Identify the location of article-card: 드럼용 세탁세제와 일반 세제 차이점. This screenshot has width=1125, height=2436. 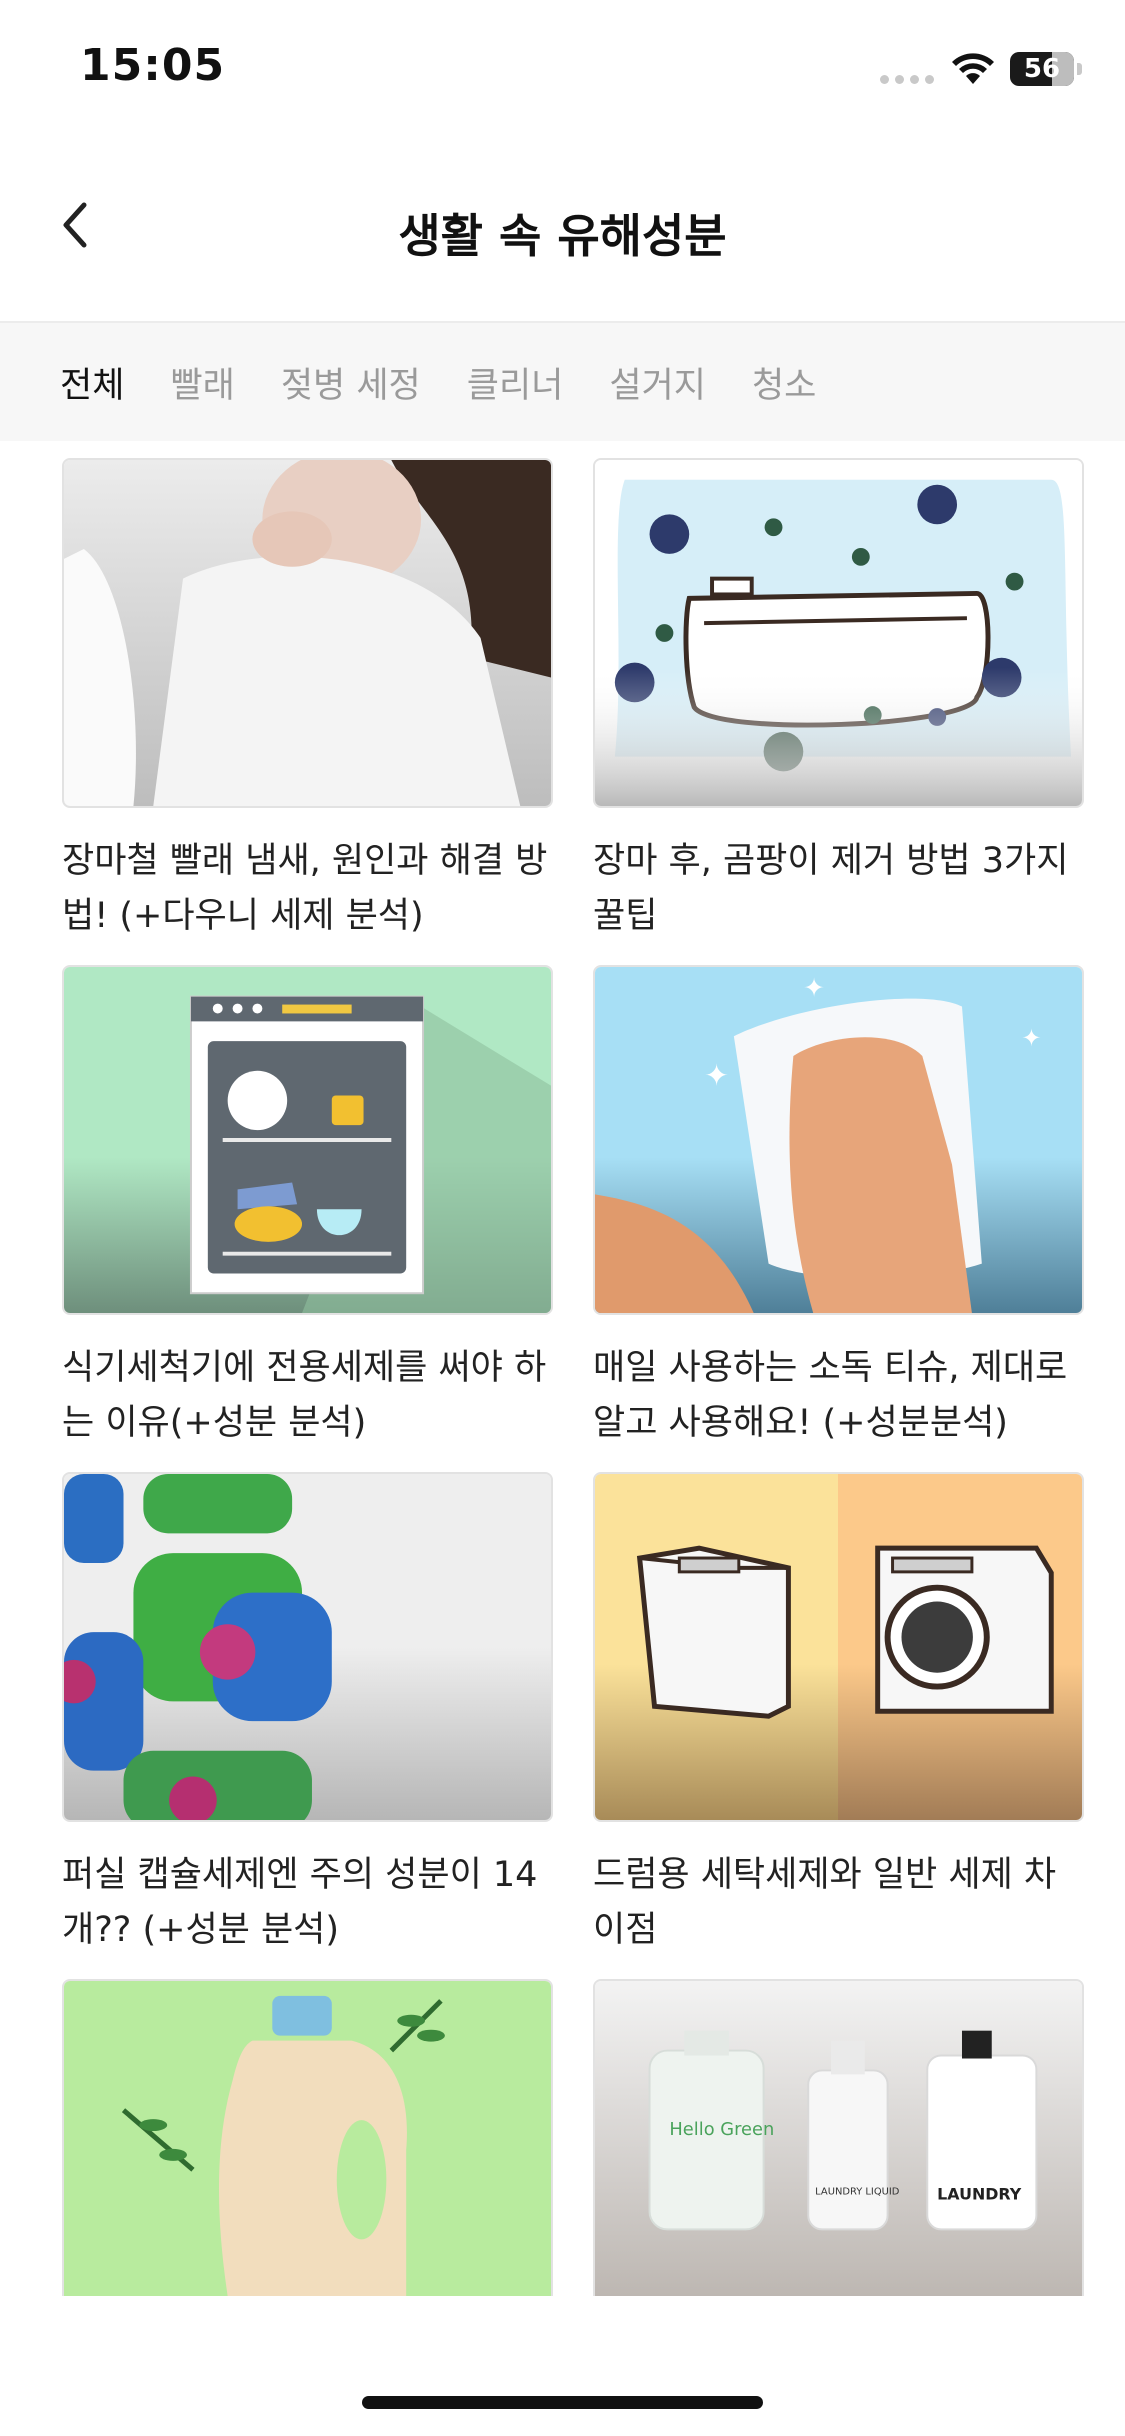
(838, 1715).